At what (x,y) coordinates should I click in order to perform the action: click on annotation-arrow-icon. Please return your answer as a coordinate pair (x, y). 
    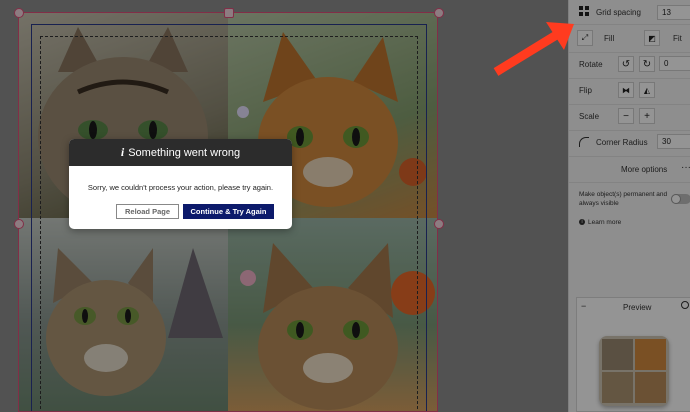
    Looking at the image, I should click on (533, 49).